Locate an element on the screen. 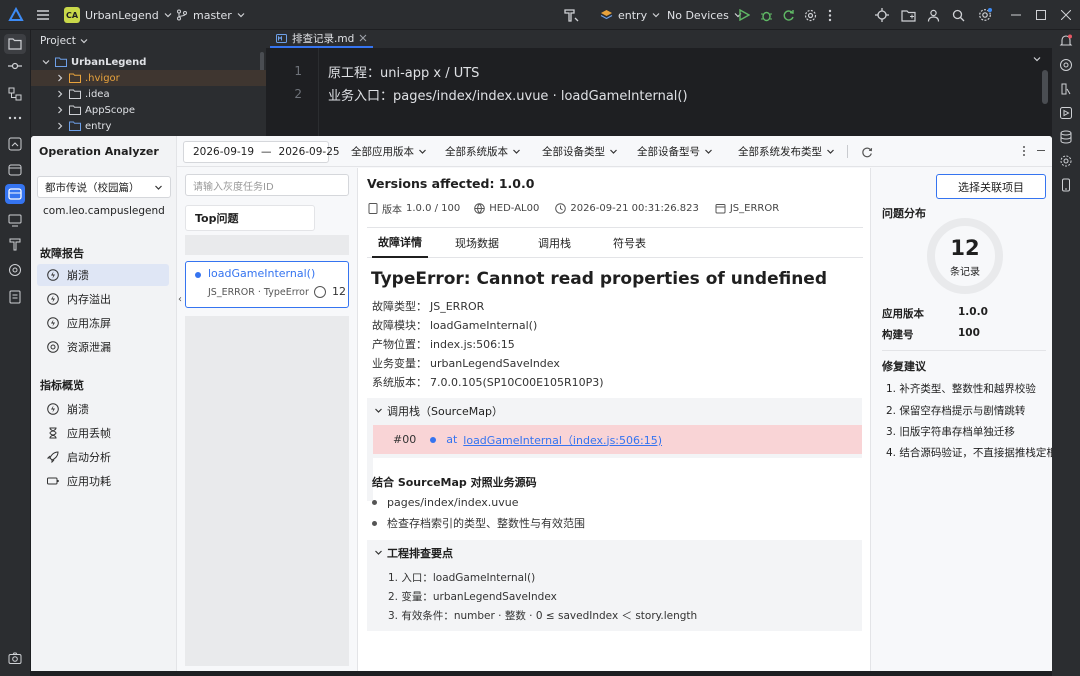 This screenshot has width=1080, height=676. ide-settings-icon is located at coordinates (985, 15).